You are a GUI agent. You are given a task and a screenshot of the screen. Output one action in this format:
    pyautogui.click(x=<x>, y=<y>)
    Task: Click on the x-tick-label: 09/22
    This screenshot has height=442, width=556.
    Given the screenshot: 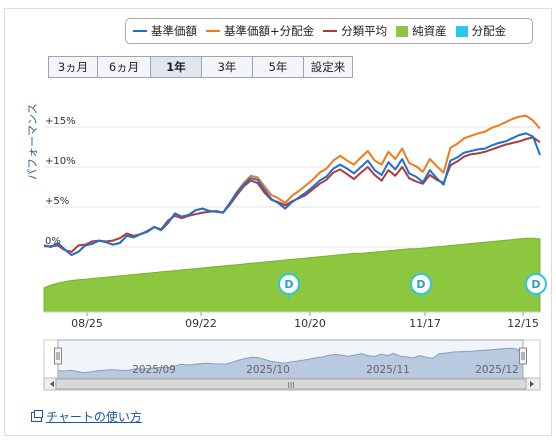 What is the action you would take?
    pyautogui.click(x=201, y=323)
    